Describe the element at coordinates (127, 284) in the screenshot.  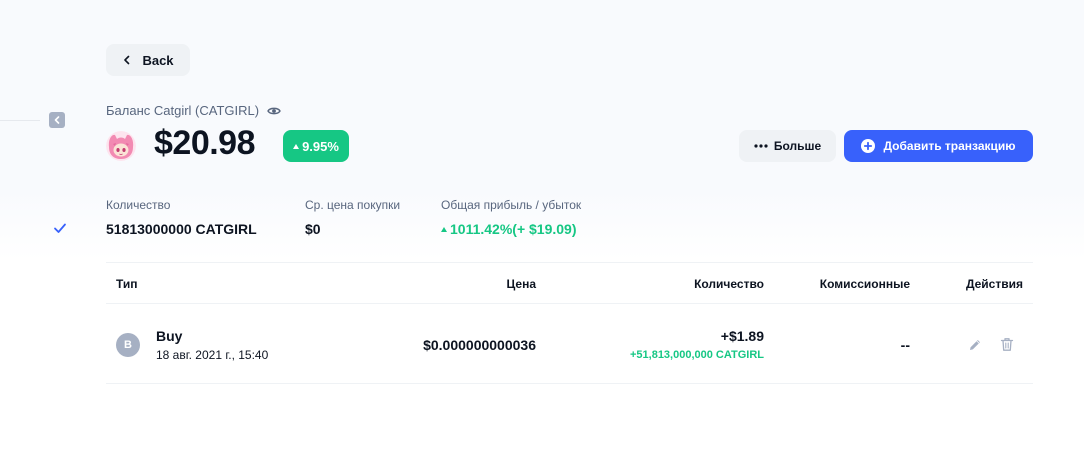
I see `header-type: Тип` at that location.